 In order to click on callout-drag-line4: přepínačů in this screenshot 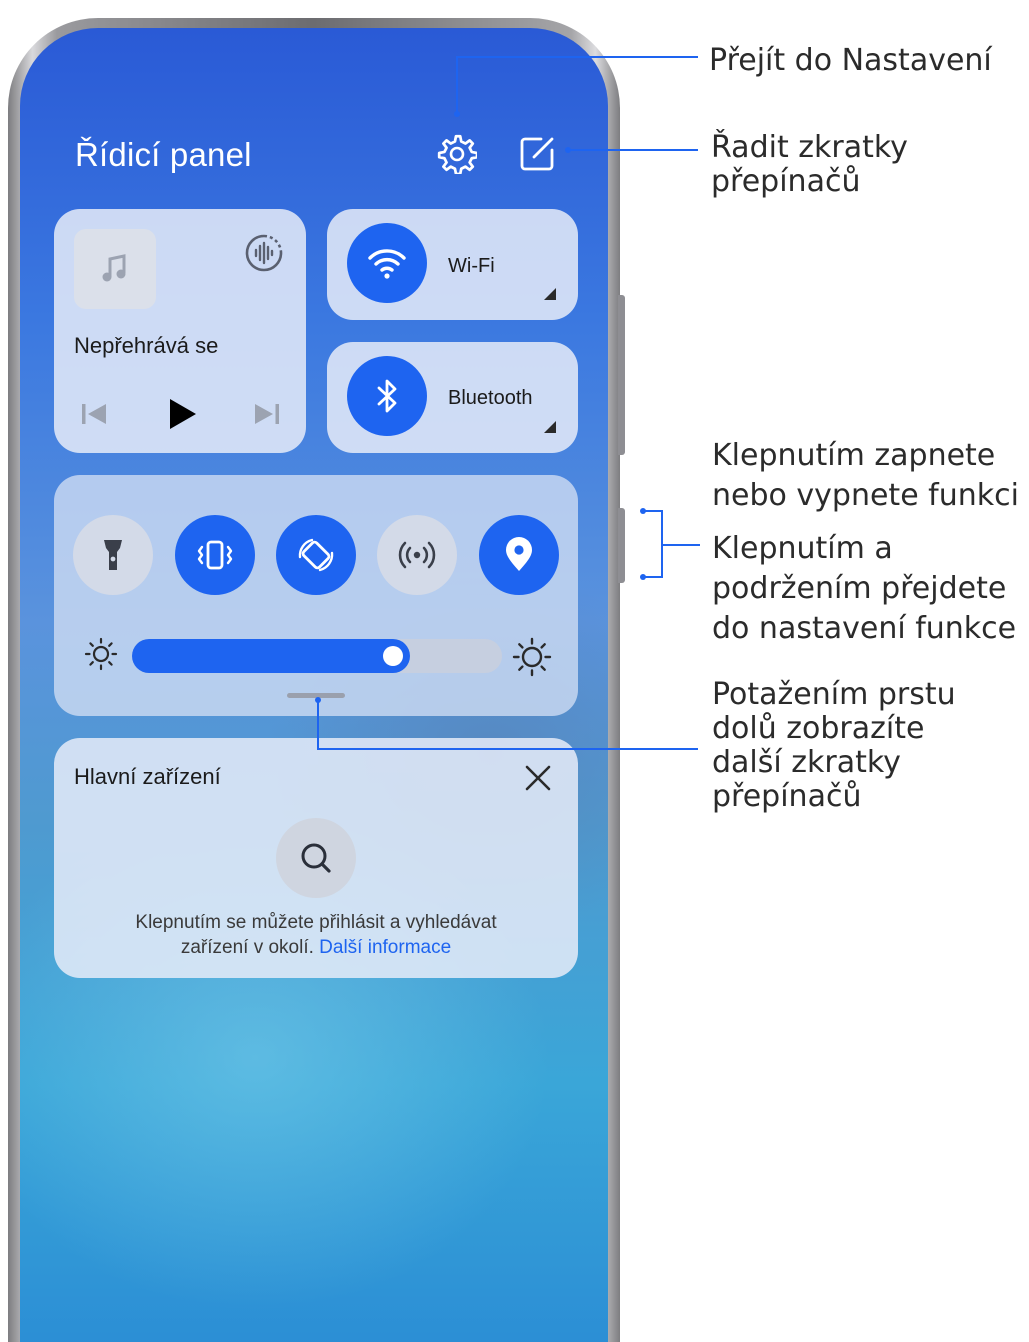, I will do `click(787, 796)`.